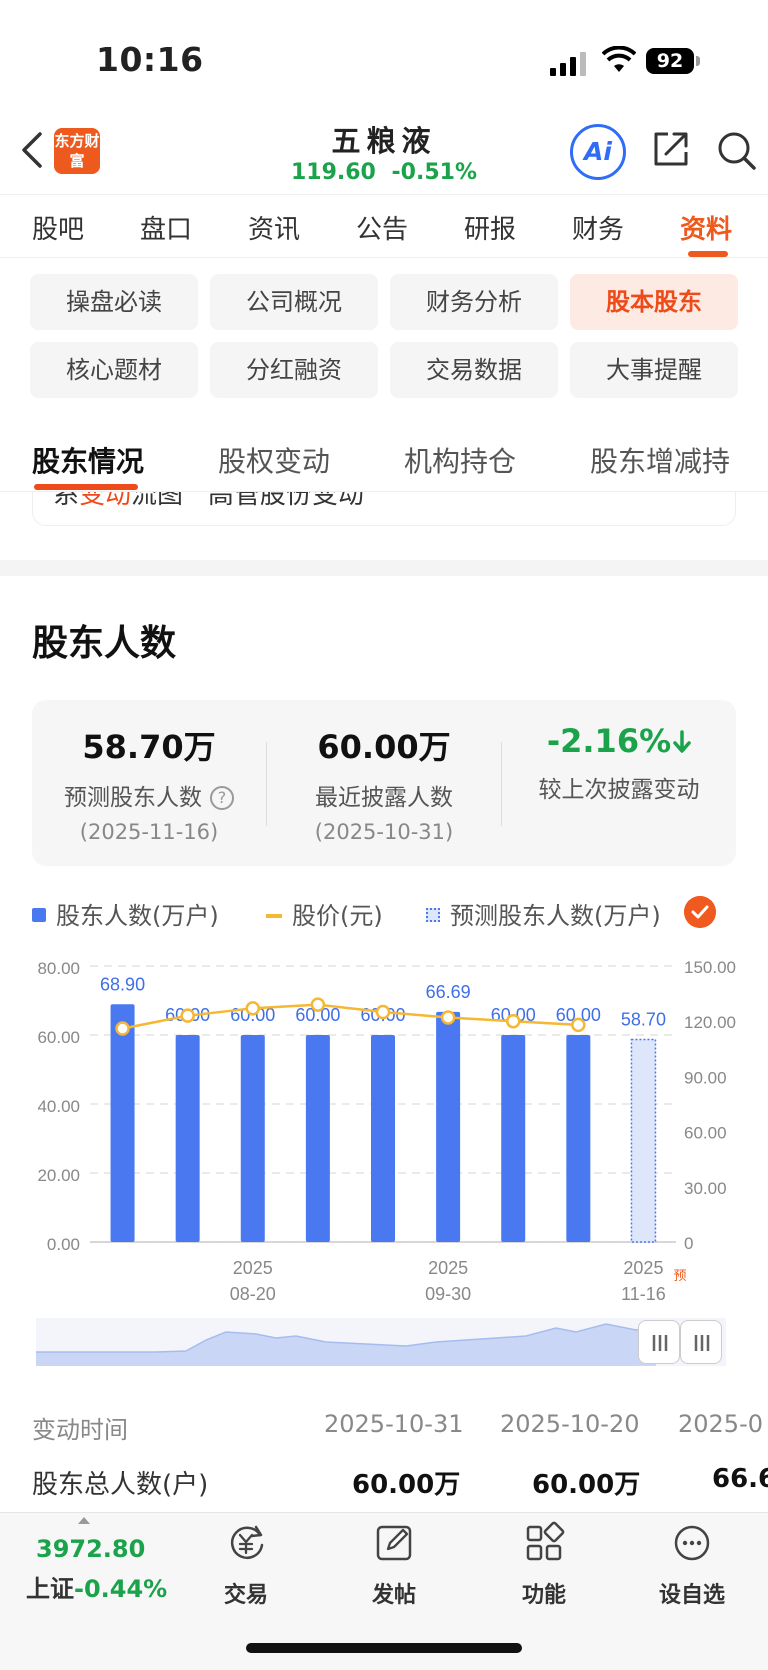  I want to click on legend-swatch-predicted, so click(433, 915).